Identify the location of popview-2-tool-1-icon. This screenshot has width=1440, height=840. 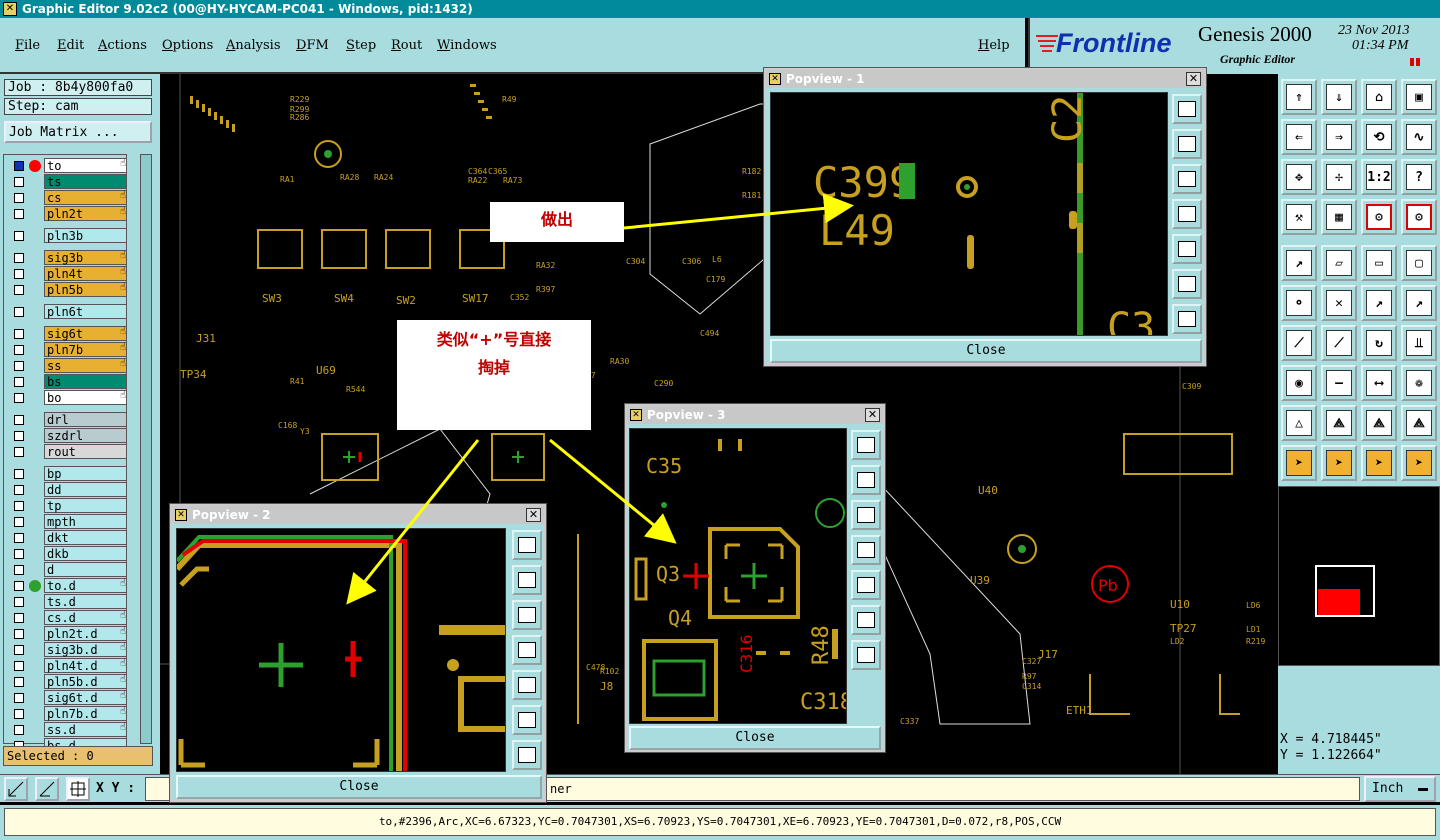
(527, 545).